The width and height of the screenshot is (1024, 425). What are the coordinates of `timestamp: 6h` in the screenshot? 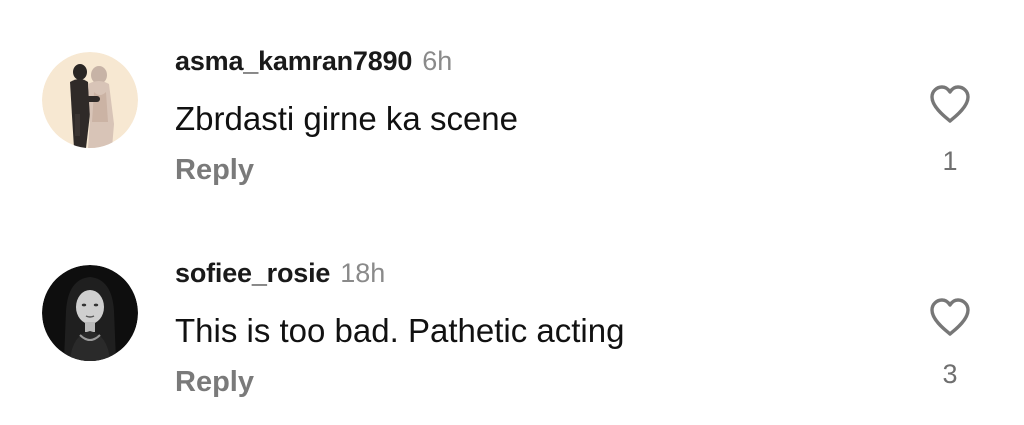 It's located at (437, 61).